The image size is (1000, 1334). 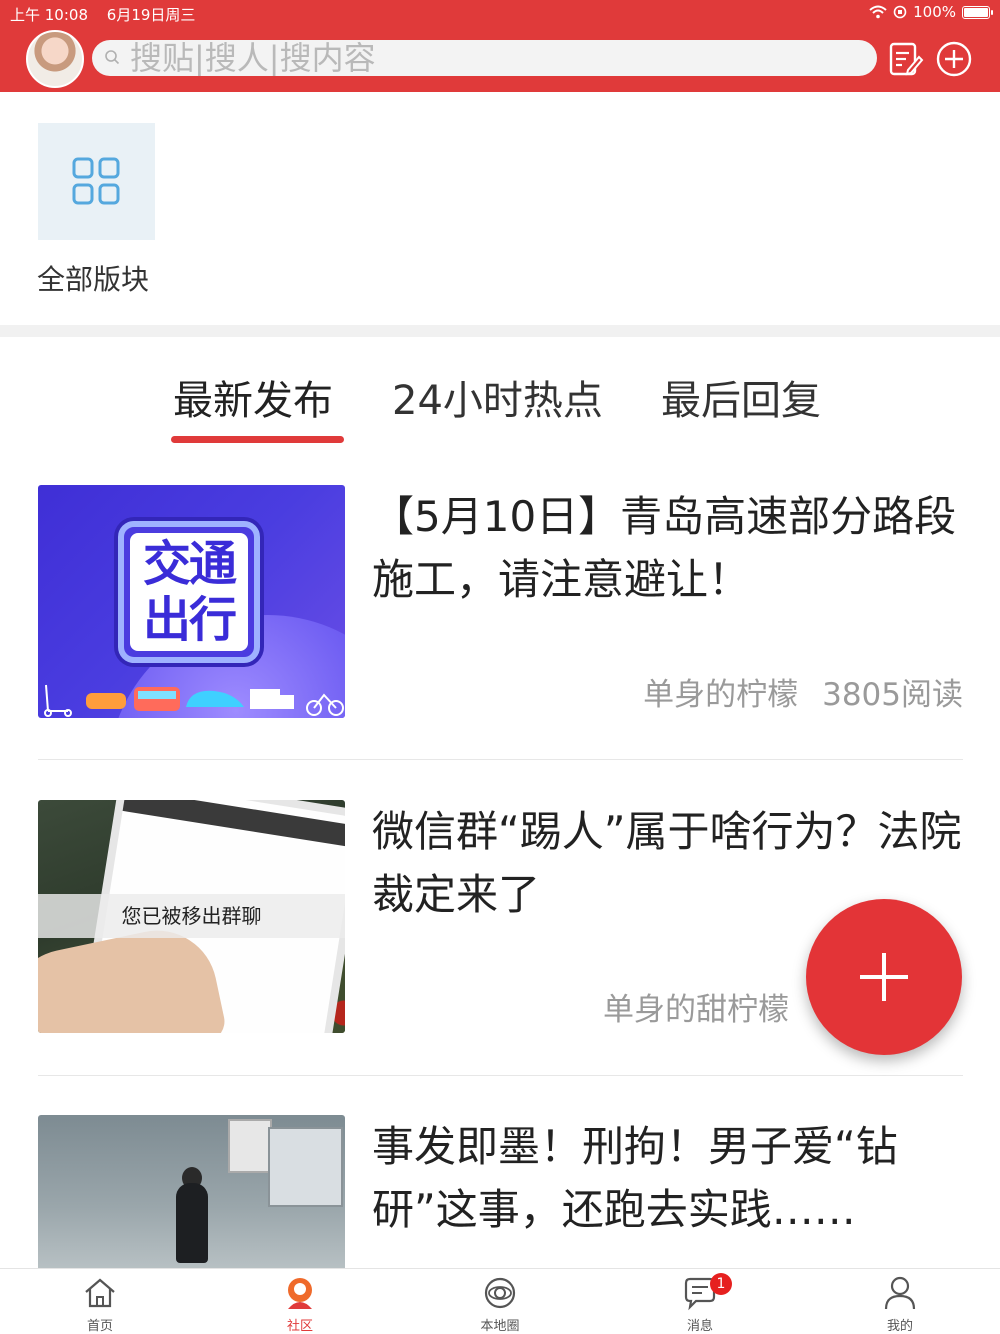 I want to click on search-input, so click(x=495, y=58).